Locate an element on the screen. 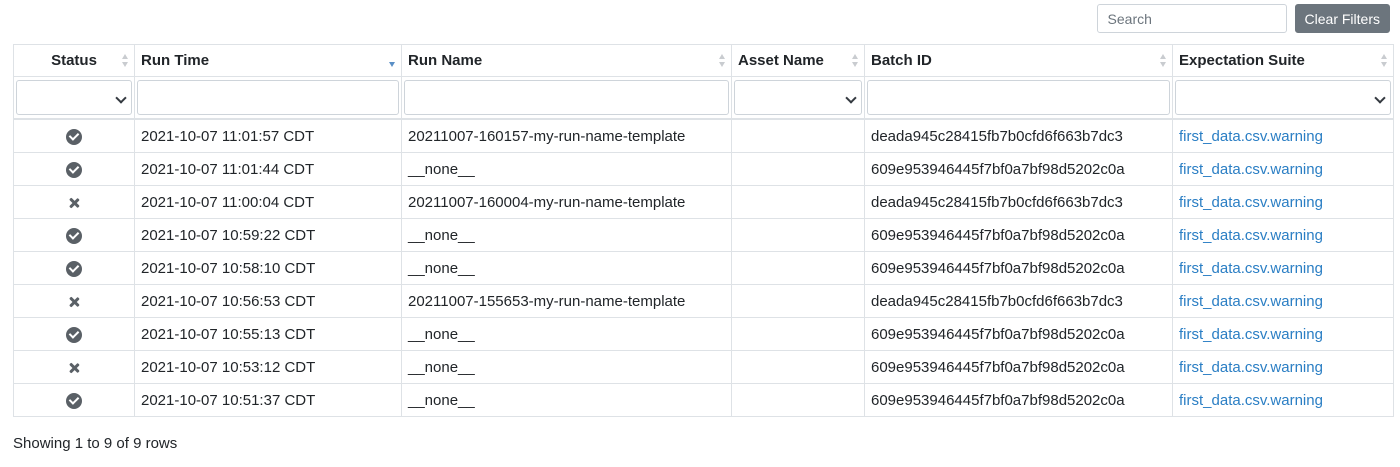 Image resolution: width=1400 pixels, height=467 pixels. run-time-cell: 2021-10-07 10:58:10 CDT is located at coordinates (268, 268).